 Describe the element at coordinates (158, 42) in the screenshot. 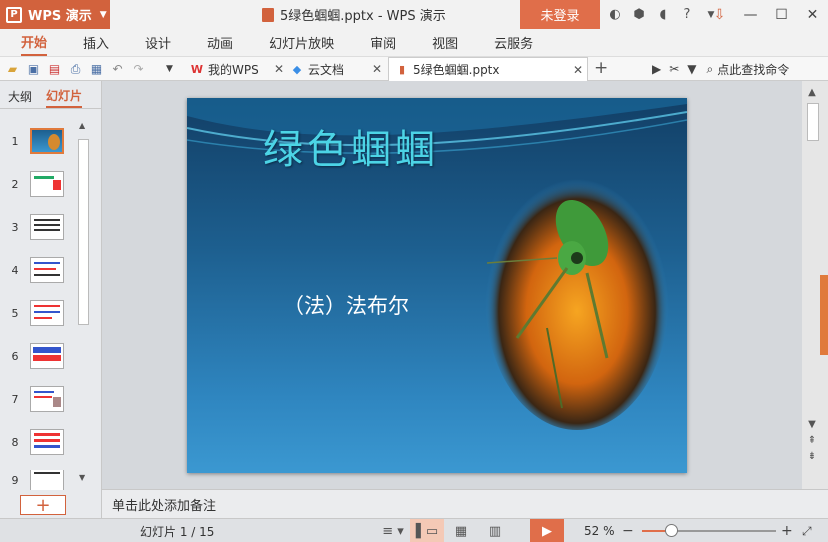

I see `menu-design: 设计` at that location.